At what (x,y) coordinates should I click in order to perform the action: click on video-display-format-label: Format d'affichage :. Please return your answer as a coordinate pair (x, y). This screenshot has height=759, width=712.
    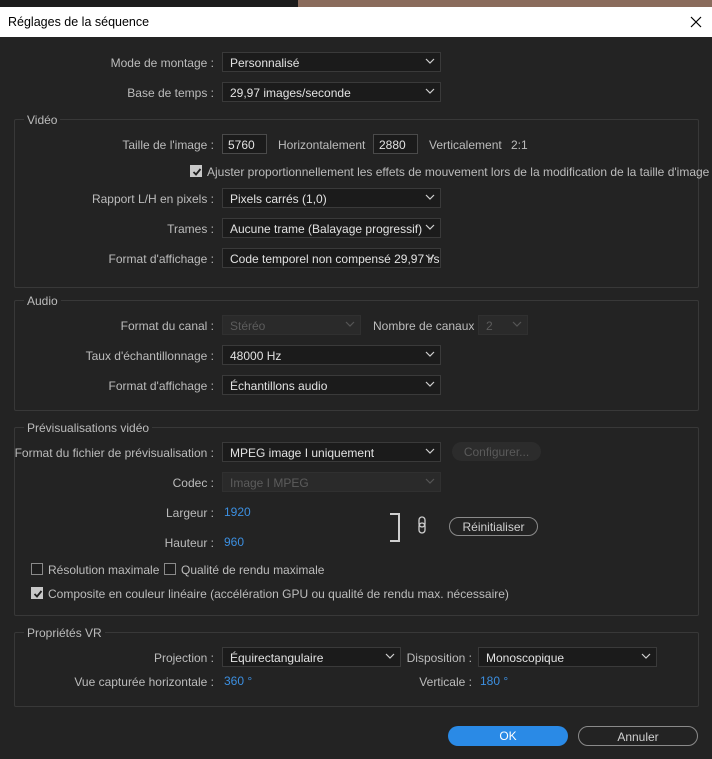
    Looking at the image, I should click on (161, 259).